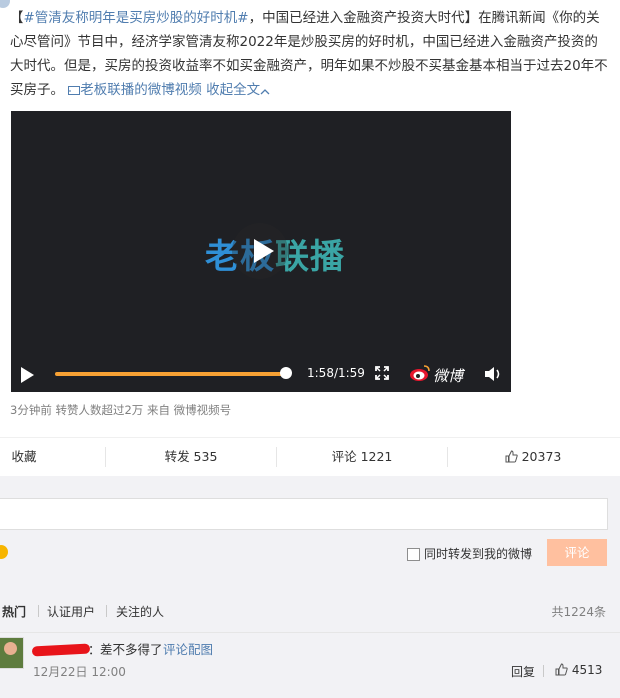 Image resolution: width=620 pixels, height=698 pixels. What do you see at coordinates (286, 373) in the screenshot?
I see `progress-knob` at bounding box center [286, 373].